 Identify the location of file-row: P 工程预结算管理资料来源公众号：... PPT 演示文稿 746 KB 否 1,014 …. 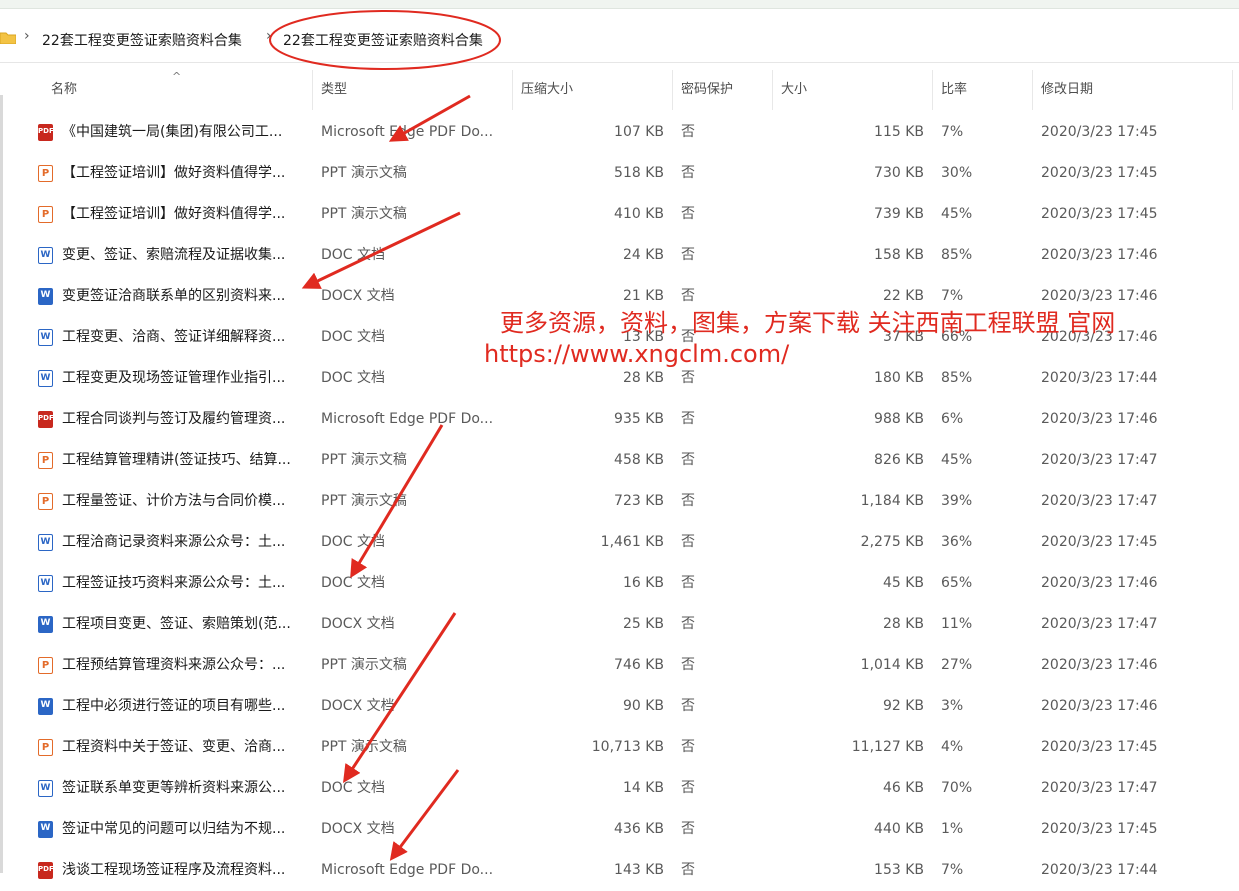
(619, 665).